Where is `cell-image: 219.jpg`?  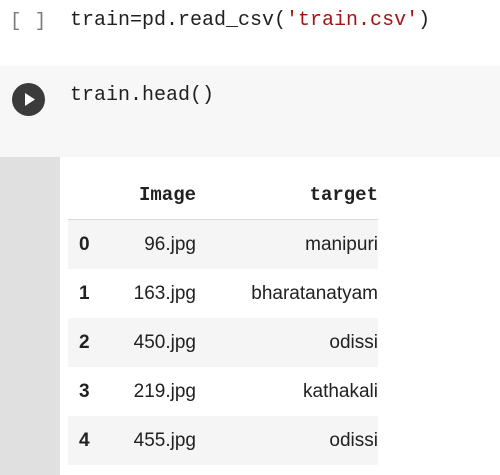 cell-image: 219.jpg is located at coordinates (164, 391).